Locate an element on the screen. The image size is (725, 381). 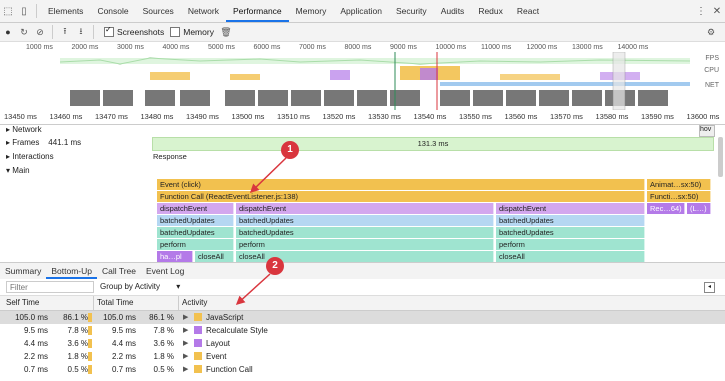
self-time-pct: 3.6 % is located at coordinates (77, 343).